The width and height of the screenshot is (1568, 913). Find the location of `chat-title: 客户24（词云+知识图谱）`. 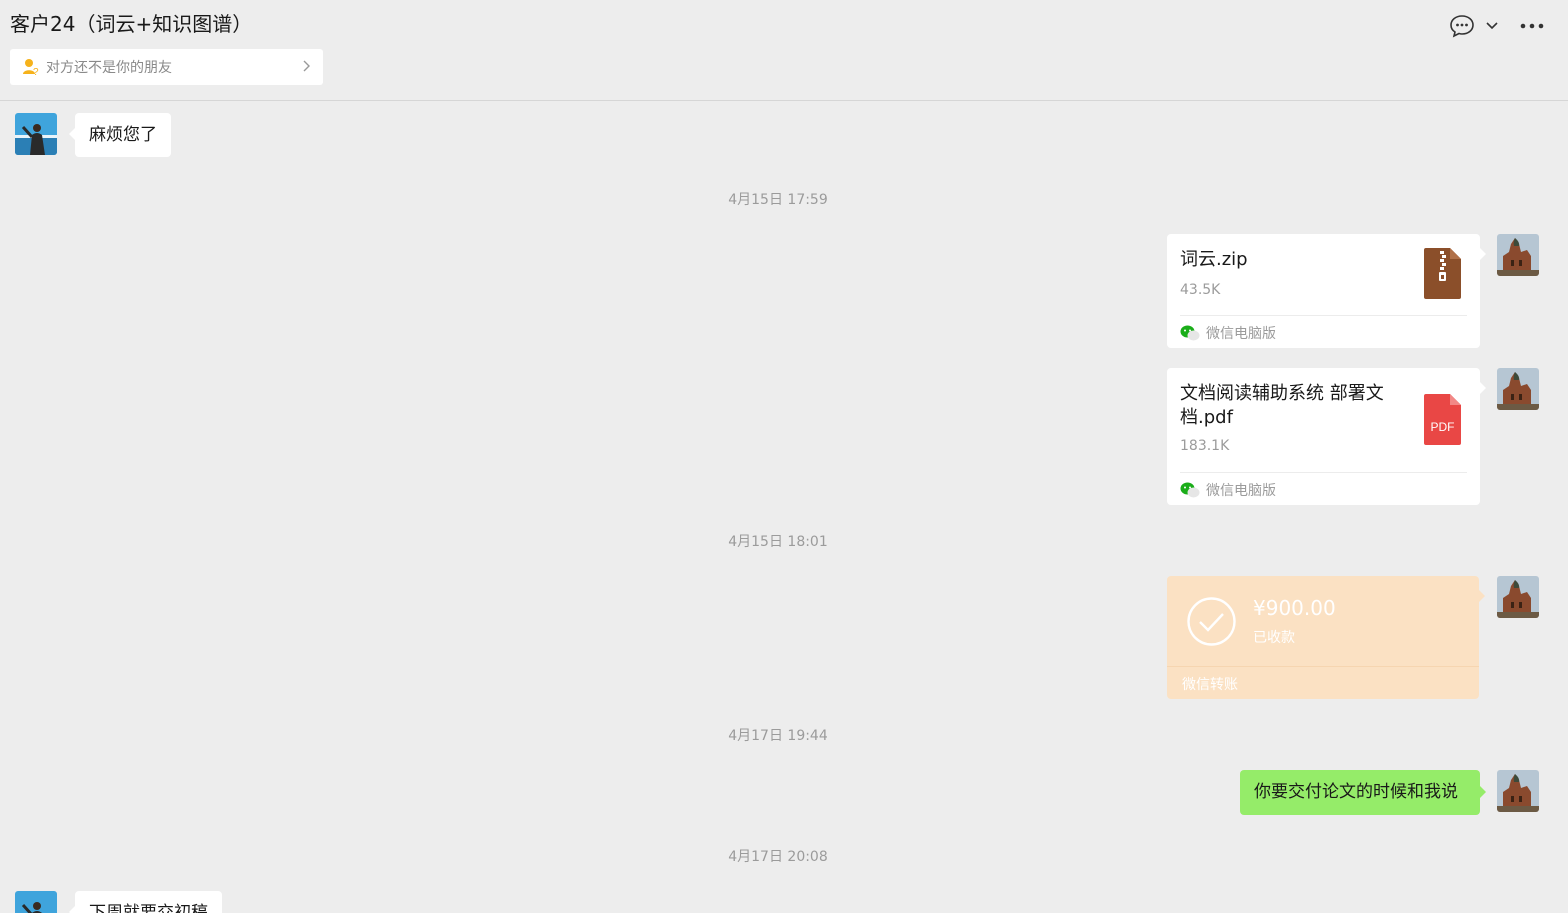

chat-title: 客户24（词云+知识图谱） is located at coordinates (131, 24).